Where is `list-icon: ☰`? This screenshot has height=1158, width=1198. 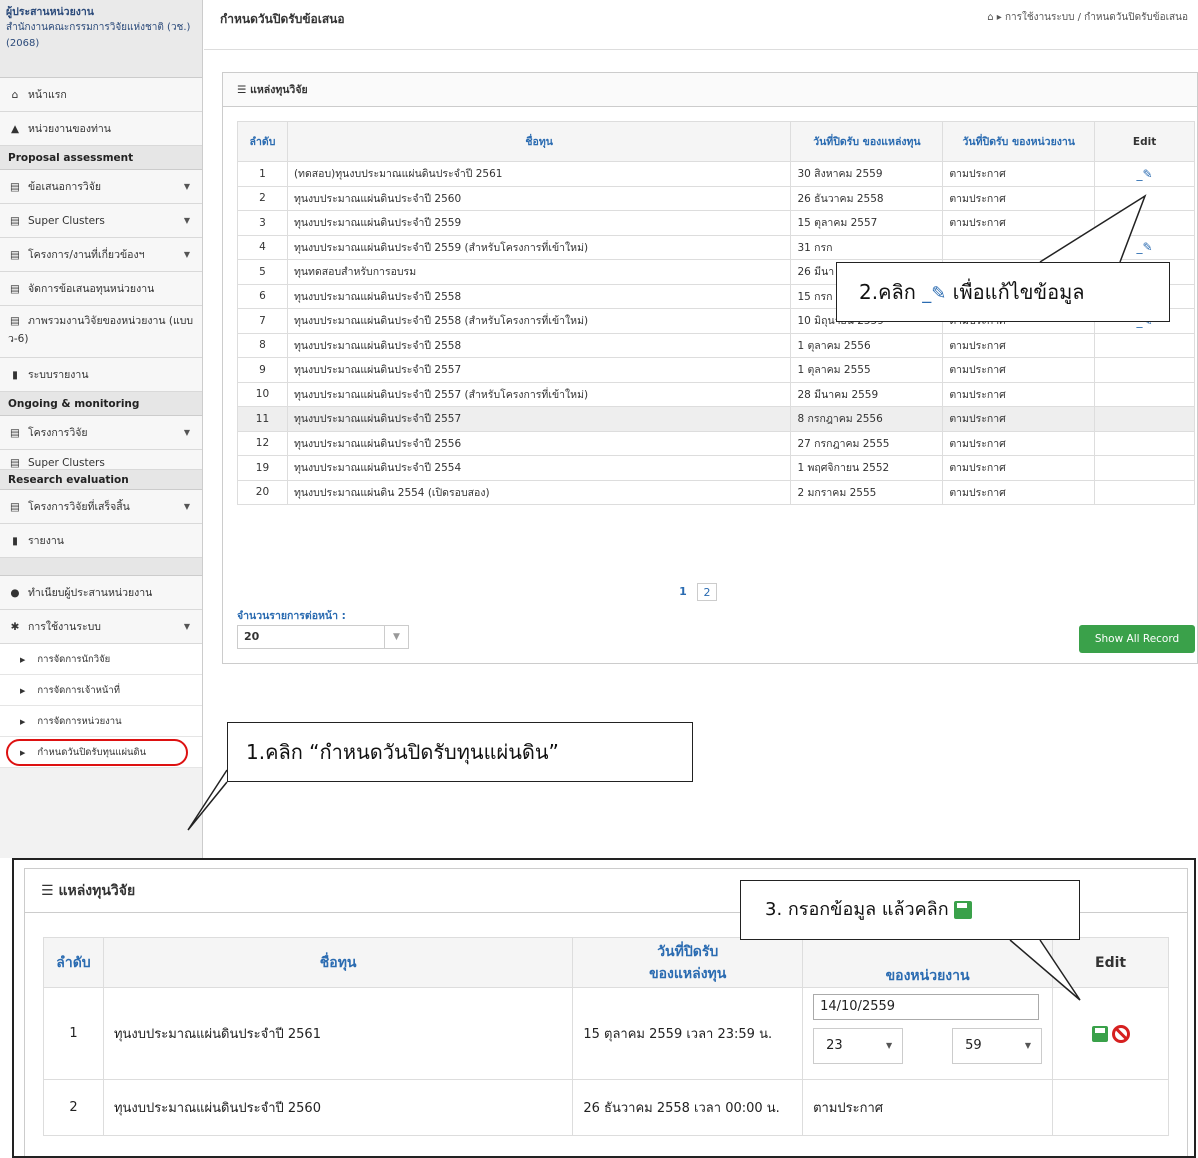 list-icon: ☰ is located at coordinates (244, 90).